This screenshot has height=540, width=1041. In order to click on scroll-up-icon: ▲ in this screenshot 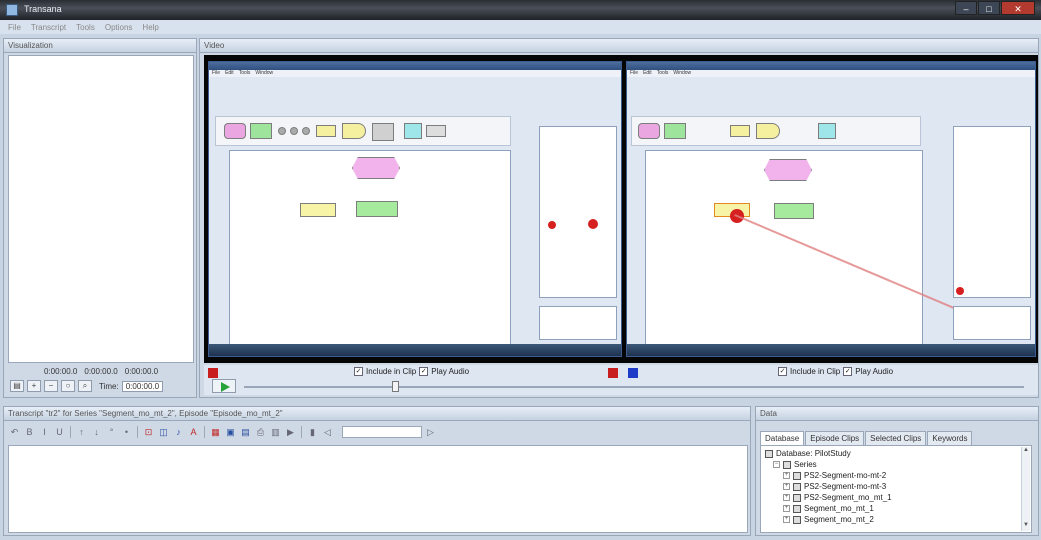, I will do `click(1026, 451)`.